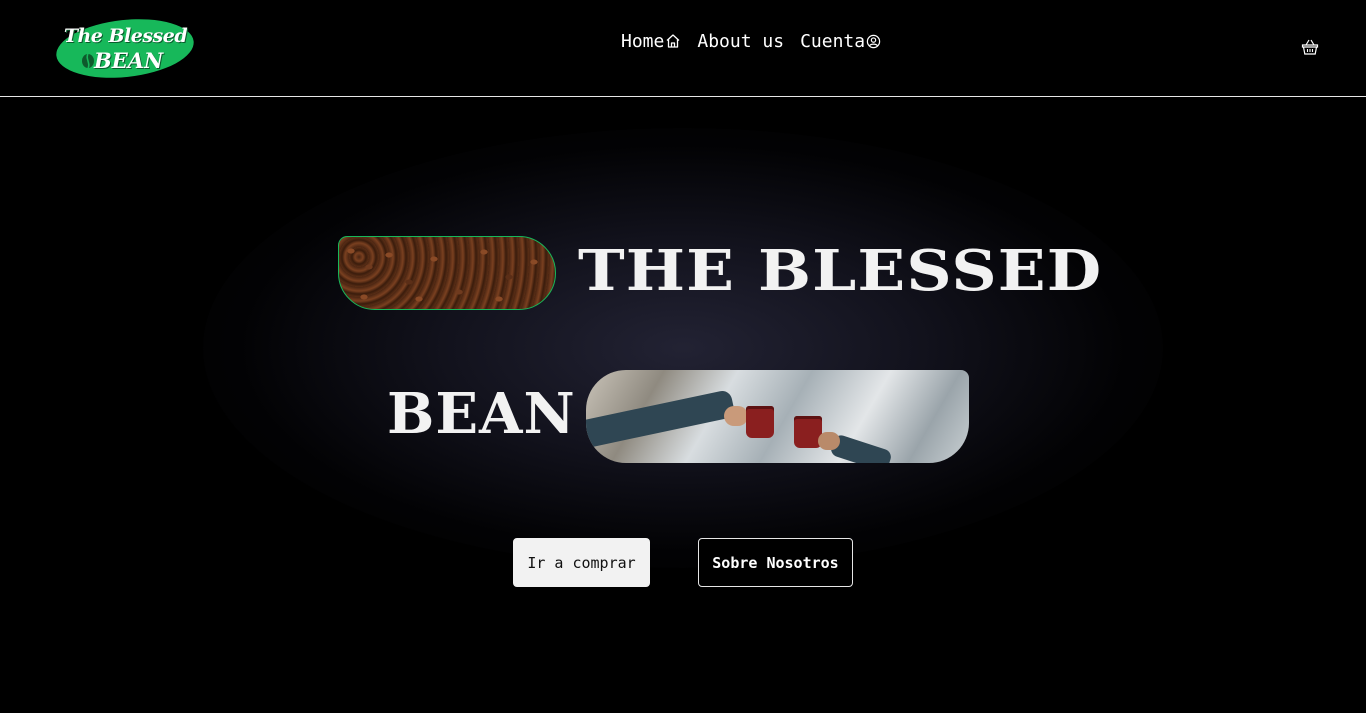 This screenshot has height=713, width=1366. What do you see at coordinates (125, 36) in the screenshot?
I see `logo-text-line1: The Blessed` at bounding box center [125, 36].